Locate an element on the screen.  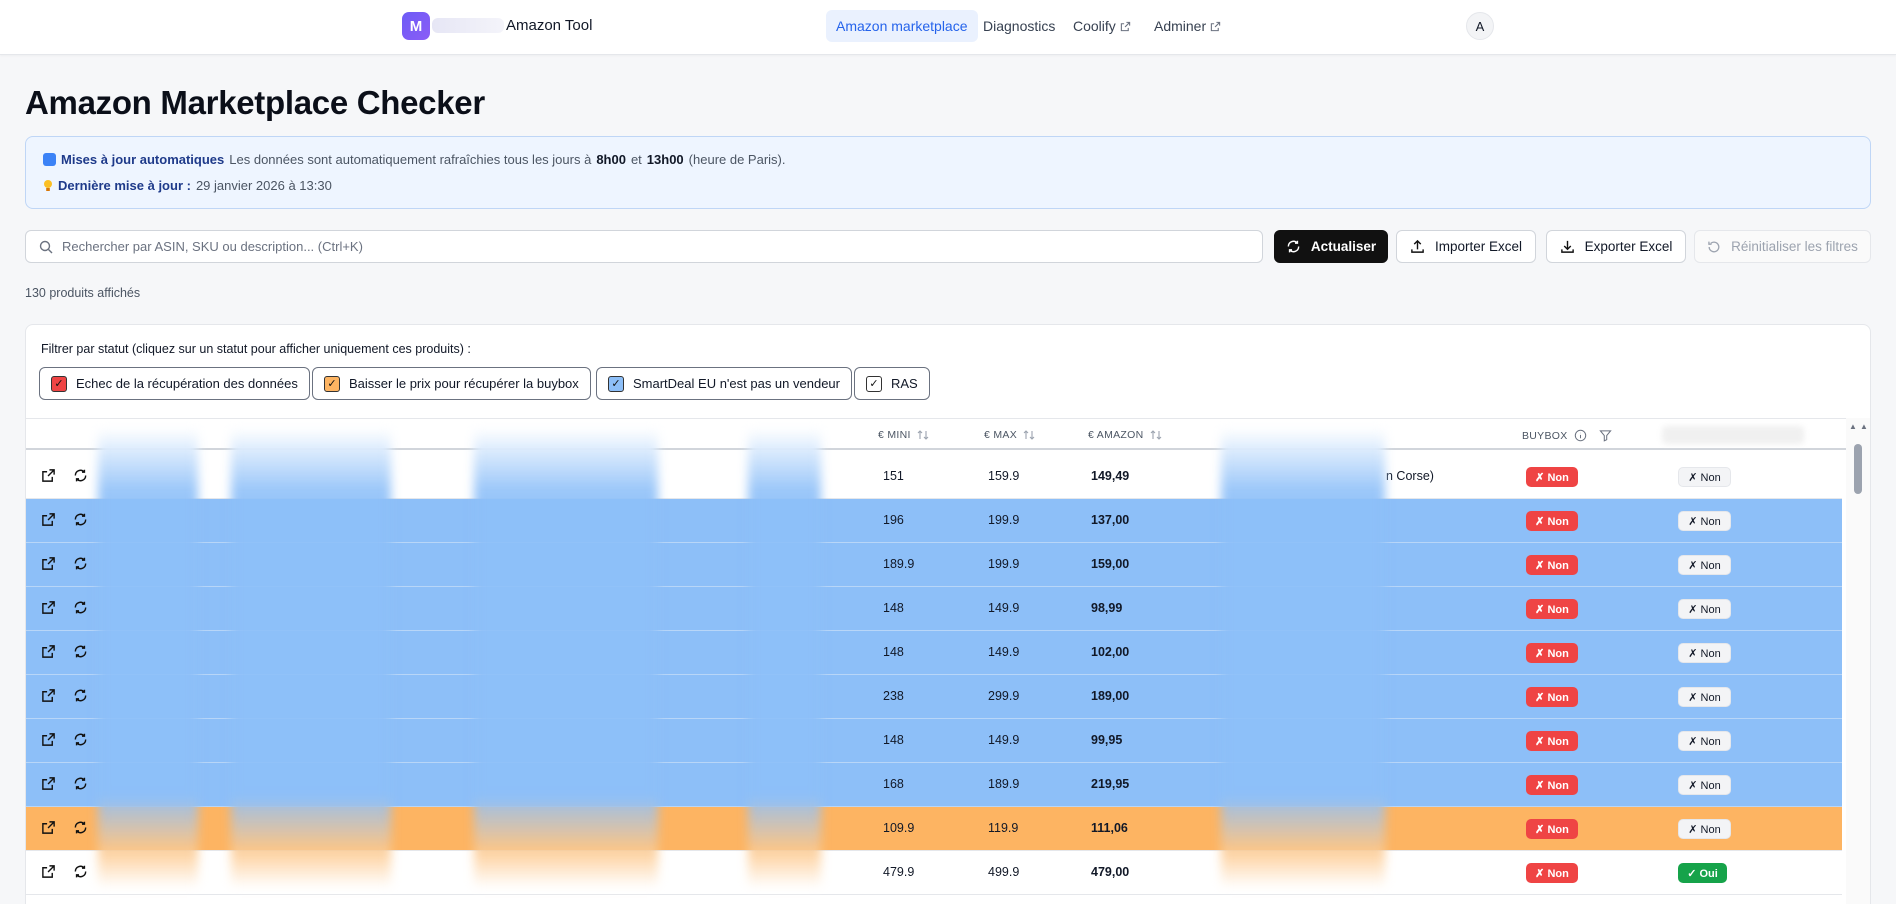
column-header-buybox: BUYBOX is located at coordinates (1567, 435).